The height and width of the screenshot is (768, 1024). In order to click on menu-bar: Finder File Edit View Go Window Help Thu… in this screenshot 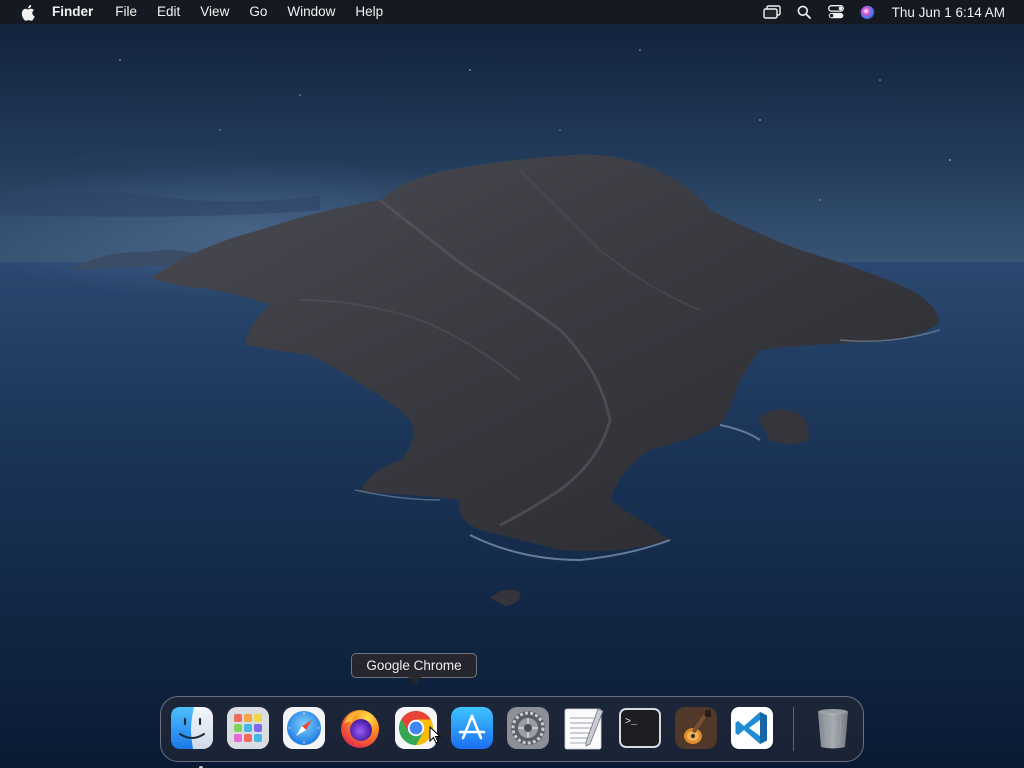, I will do `click(512, 12)`.